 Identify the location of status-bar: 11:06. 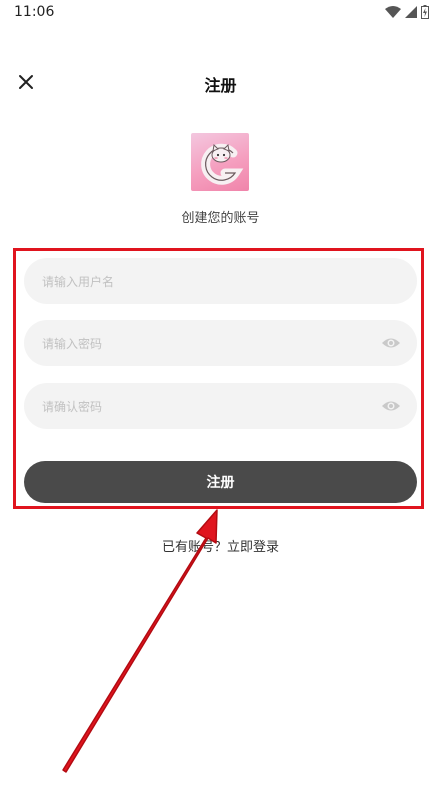
(220, 12).